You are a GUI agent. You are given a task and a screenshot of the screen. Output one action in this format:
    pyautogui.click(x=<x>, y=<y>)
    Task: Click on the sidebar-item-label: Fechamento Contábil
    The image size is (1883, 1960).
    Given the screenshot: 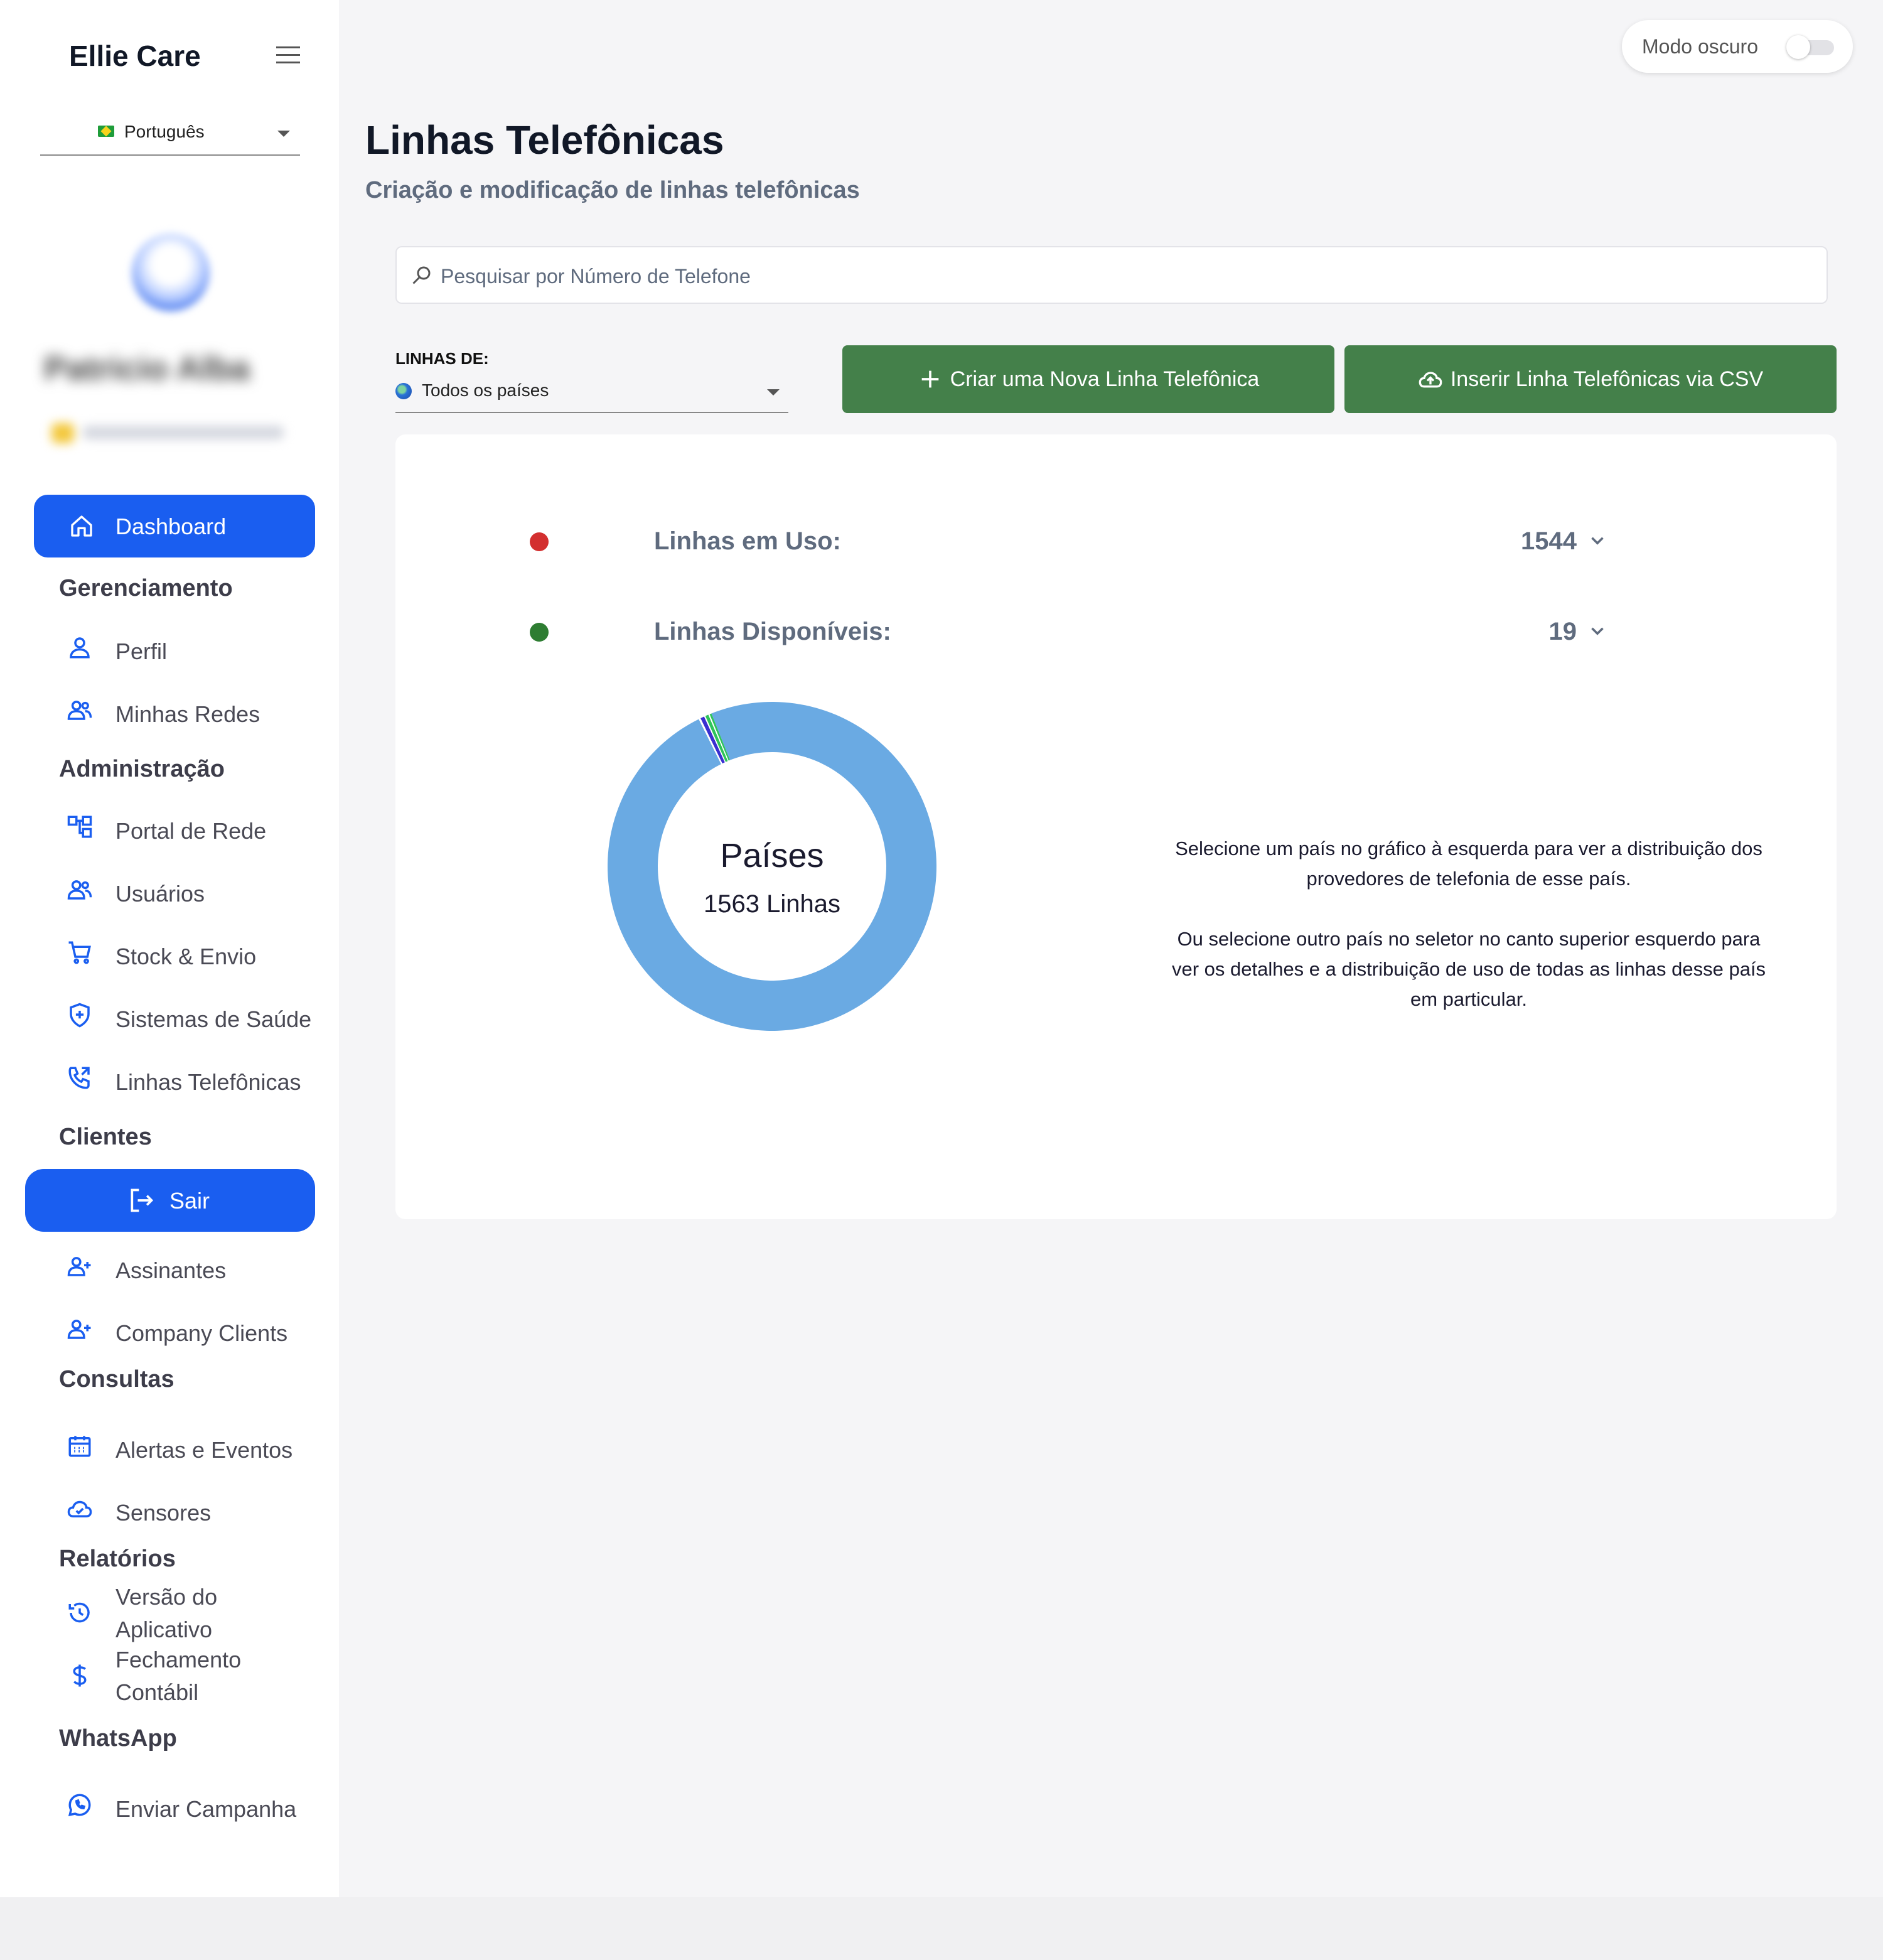 What is the action you would take?
    pyautogui.click(x=178, y=1676)
    